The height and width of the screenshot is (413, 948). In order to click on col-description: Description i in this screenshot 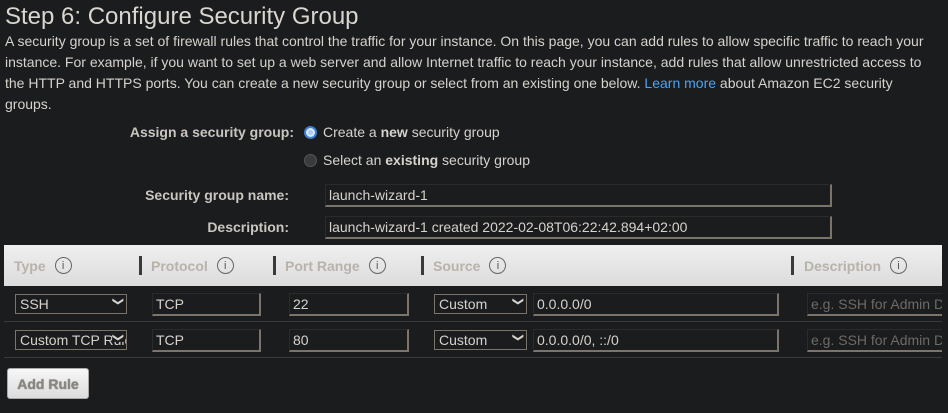, I will do `click(856, 265)`.